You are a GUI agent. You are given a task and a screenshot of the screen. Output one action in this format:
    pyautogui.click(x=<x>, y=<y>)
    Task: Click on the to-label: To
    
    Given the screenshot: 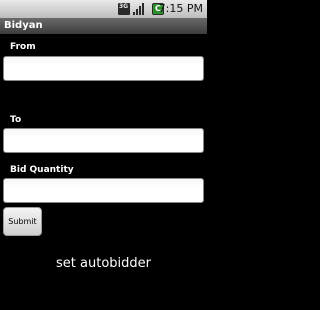 What is the action you would take?
    pyautogui.click(x=16, y=120)
    